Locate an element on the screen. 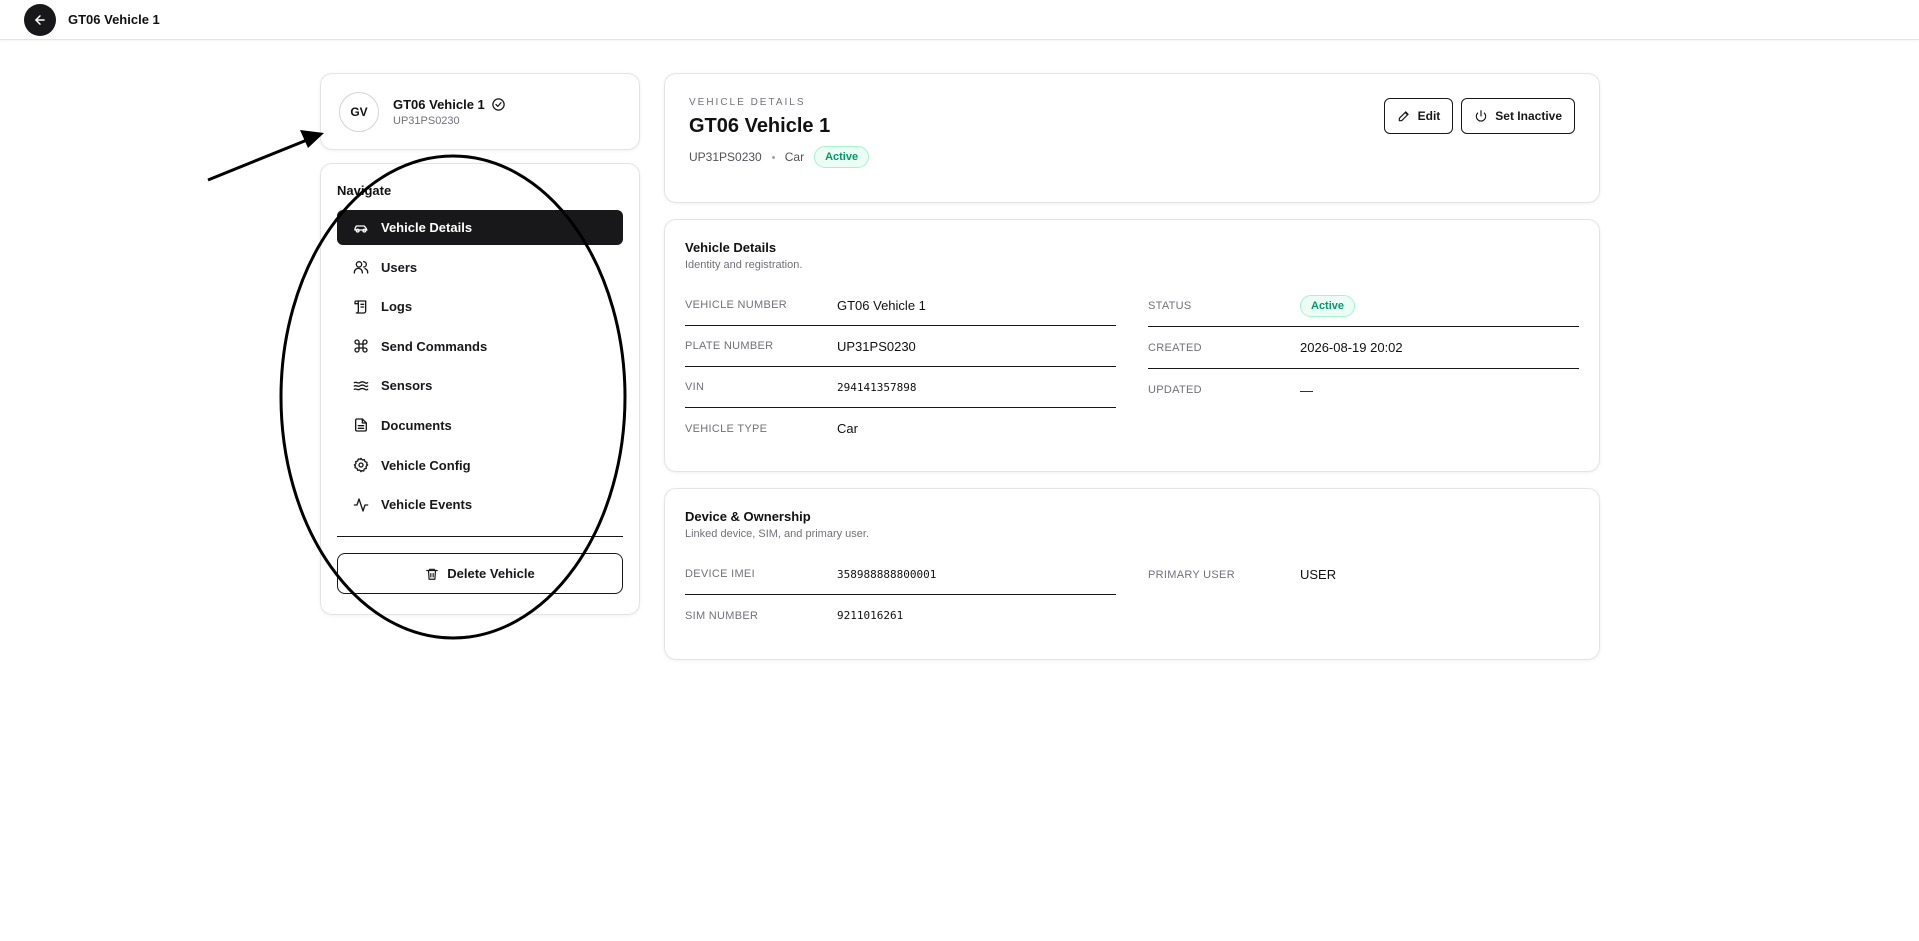 The width and height of the screenshot is (1919, 941). power-icon is located at coordinates (1481, 116).